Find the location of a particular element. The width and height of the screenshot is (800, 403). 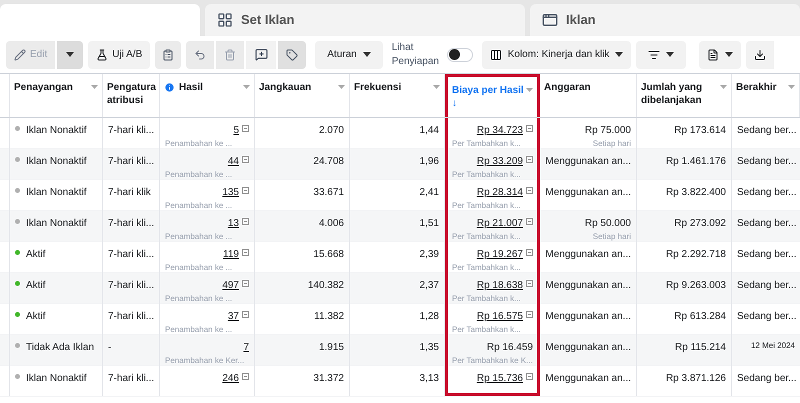

frequency-value: 2,41 is located at coordinates (429, 193).